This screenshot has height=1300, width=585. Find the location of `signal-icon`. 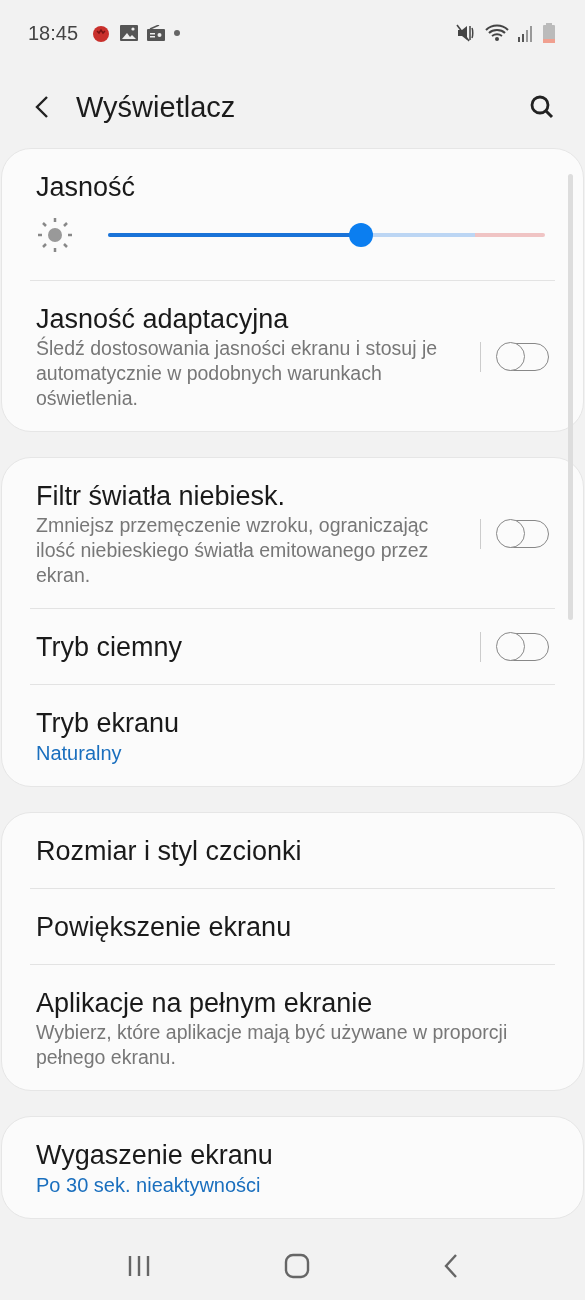

signal-icon is located at coordinates (526, 33).